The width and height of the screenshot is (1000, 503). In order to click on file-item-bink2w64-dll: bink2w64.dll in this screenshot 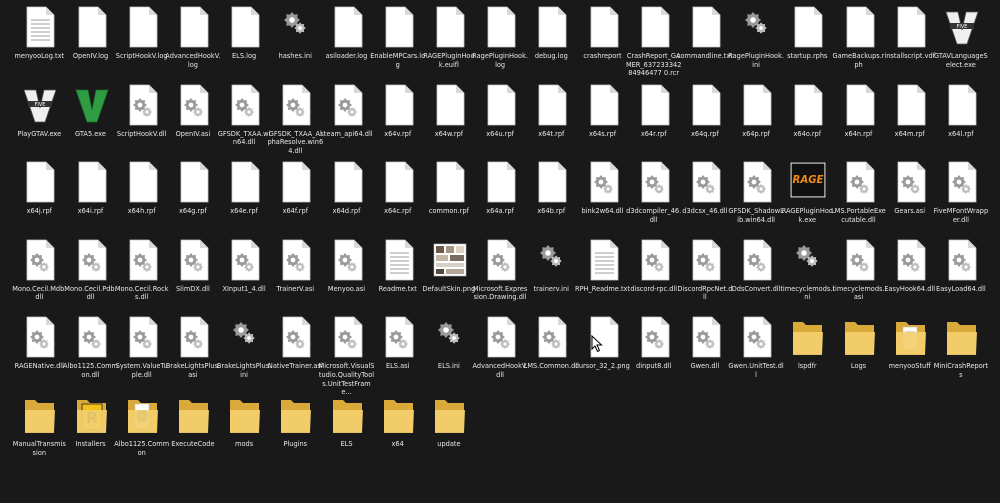, I will do `click(604, 201)`.